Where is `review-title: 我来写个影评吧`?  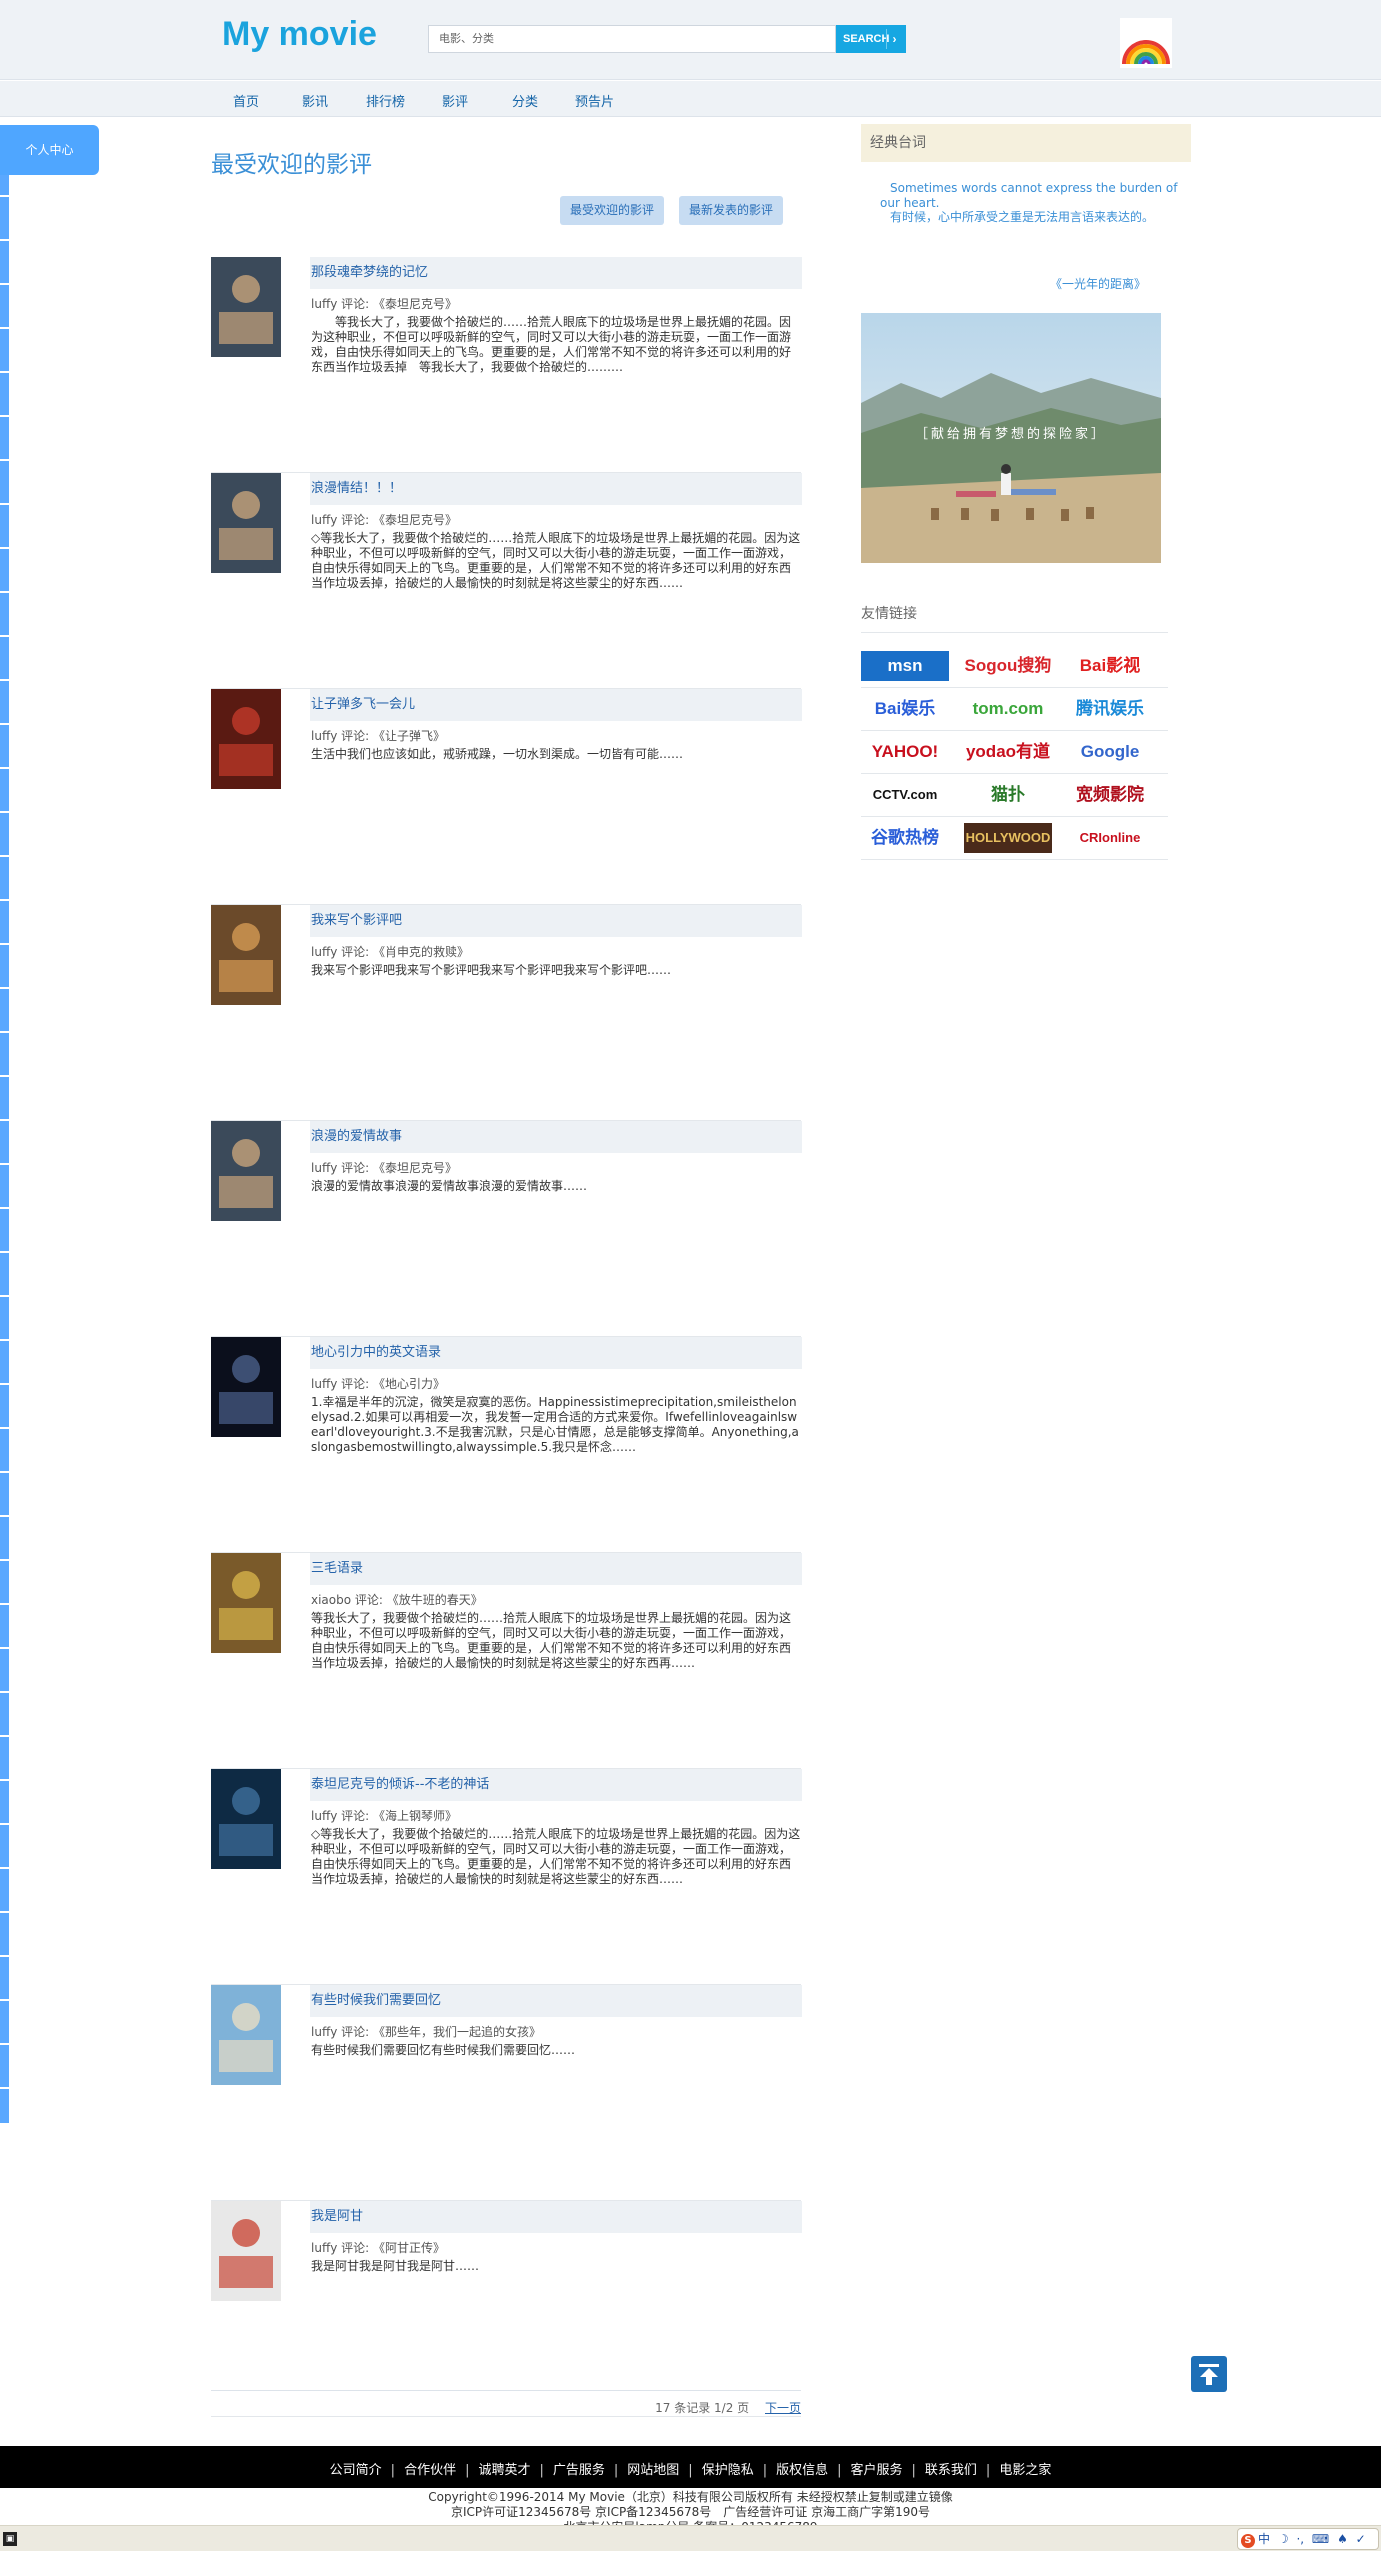 review-title: 我来写个影评吧 is located at coordinates (556, 921).